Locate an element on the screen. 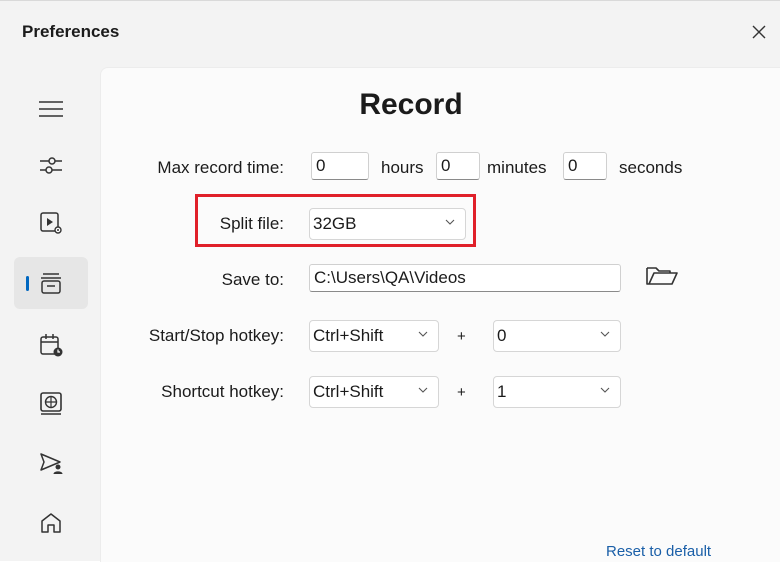 The width and height of the screenshot is (780, 562). save-to-label: Save to: is located at coordinates (252, 279).